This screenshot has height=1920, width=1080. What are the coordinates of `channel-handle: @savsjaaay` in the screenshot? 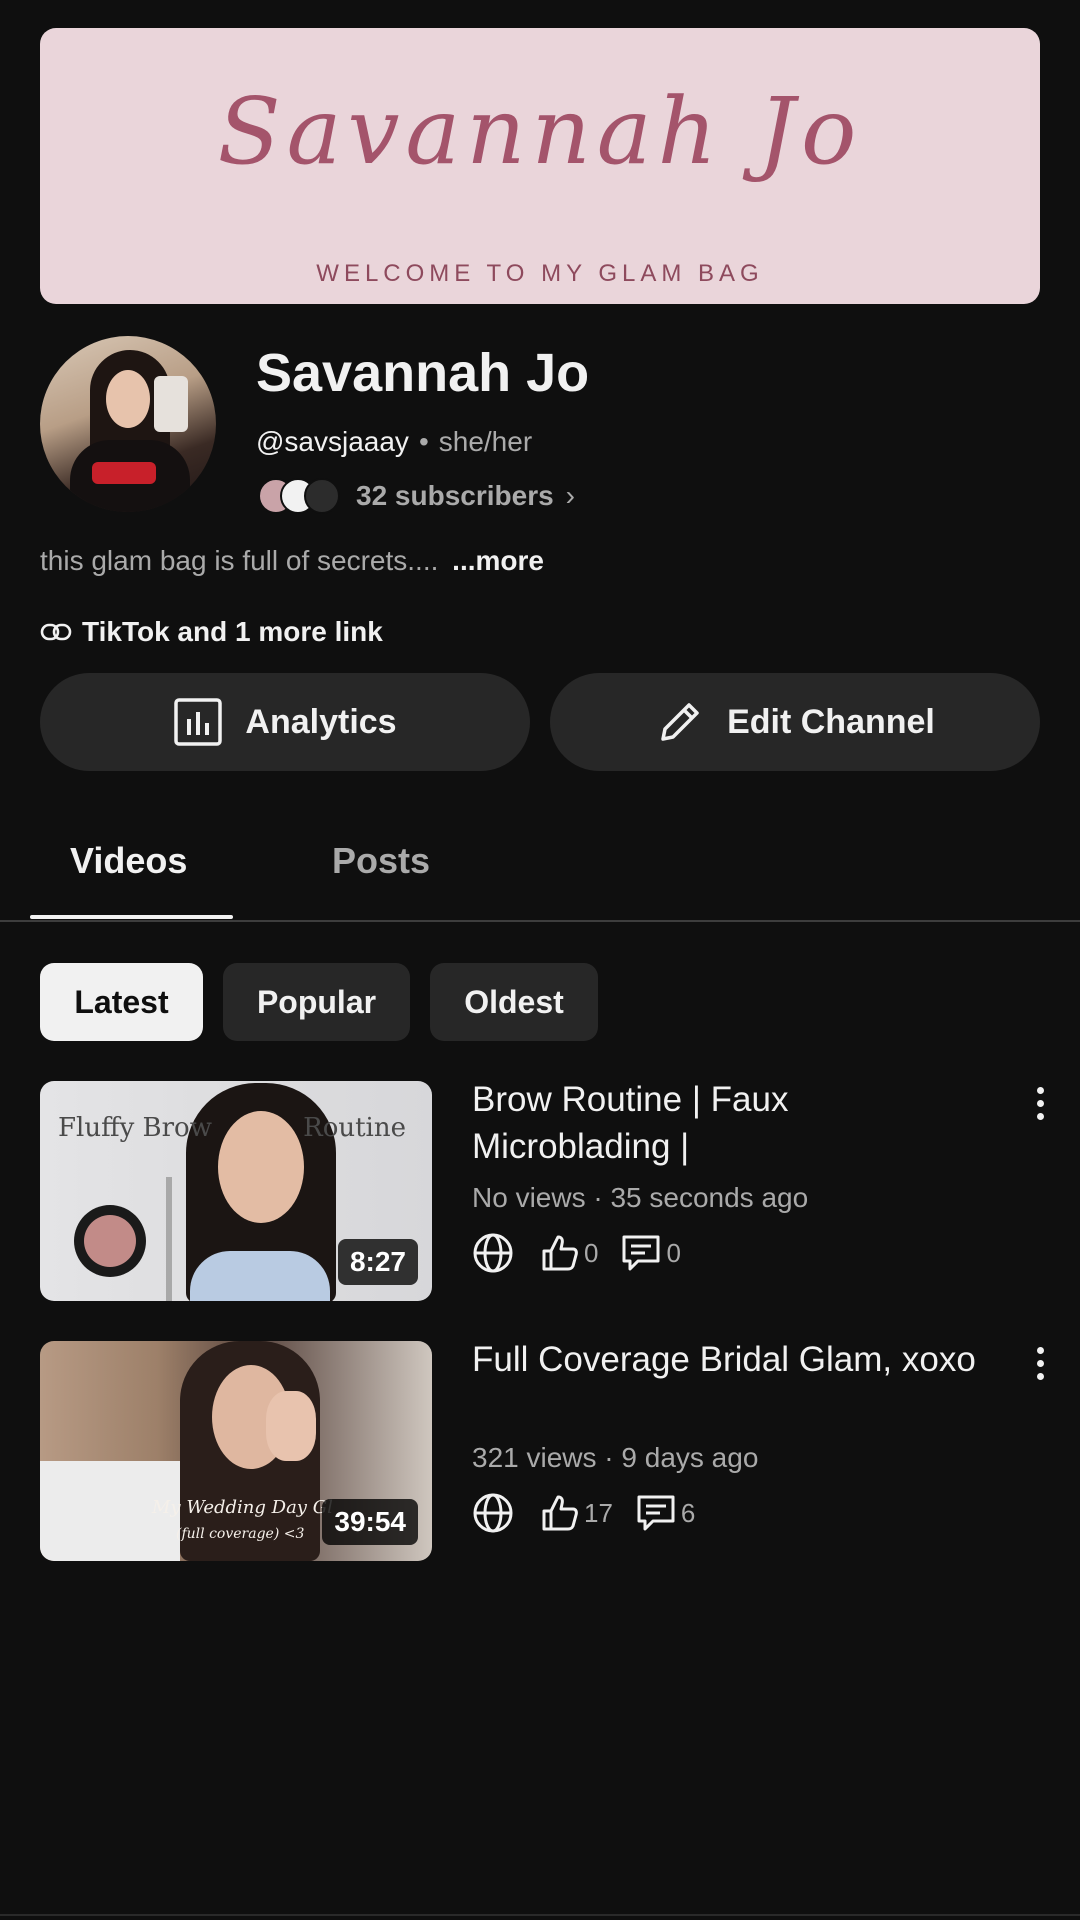 It's located at (332, 441).